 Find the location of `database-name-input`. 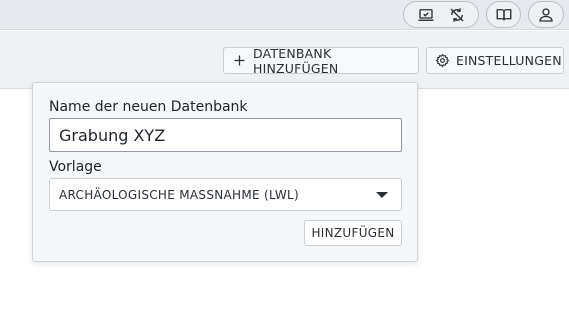

database-name-input is located at coordinates (225, 135).